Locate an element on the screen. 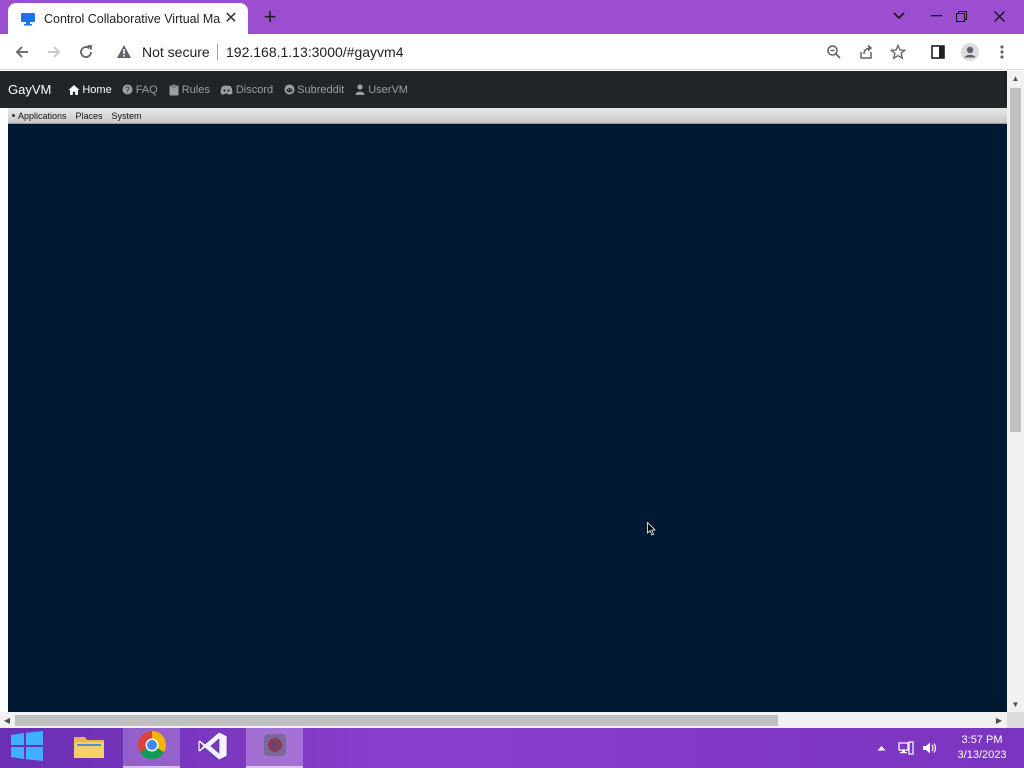  vm-menu-system: System is located at coordinates (127, 116).